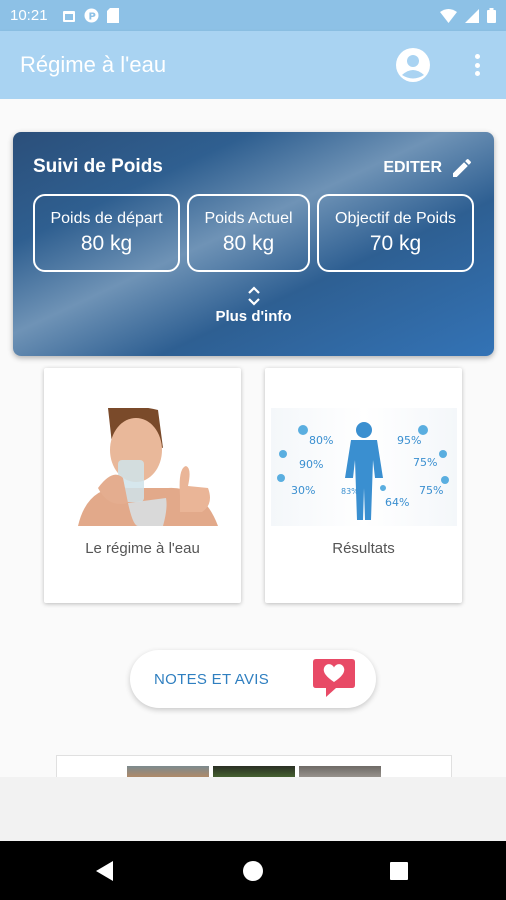  Describe the element at coordinates (364, 467) in the screenshot. I see `body-results-infographic: 80% 90% 30% 83% 95% 75% 75% 64%` at that location.